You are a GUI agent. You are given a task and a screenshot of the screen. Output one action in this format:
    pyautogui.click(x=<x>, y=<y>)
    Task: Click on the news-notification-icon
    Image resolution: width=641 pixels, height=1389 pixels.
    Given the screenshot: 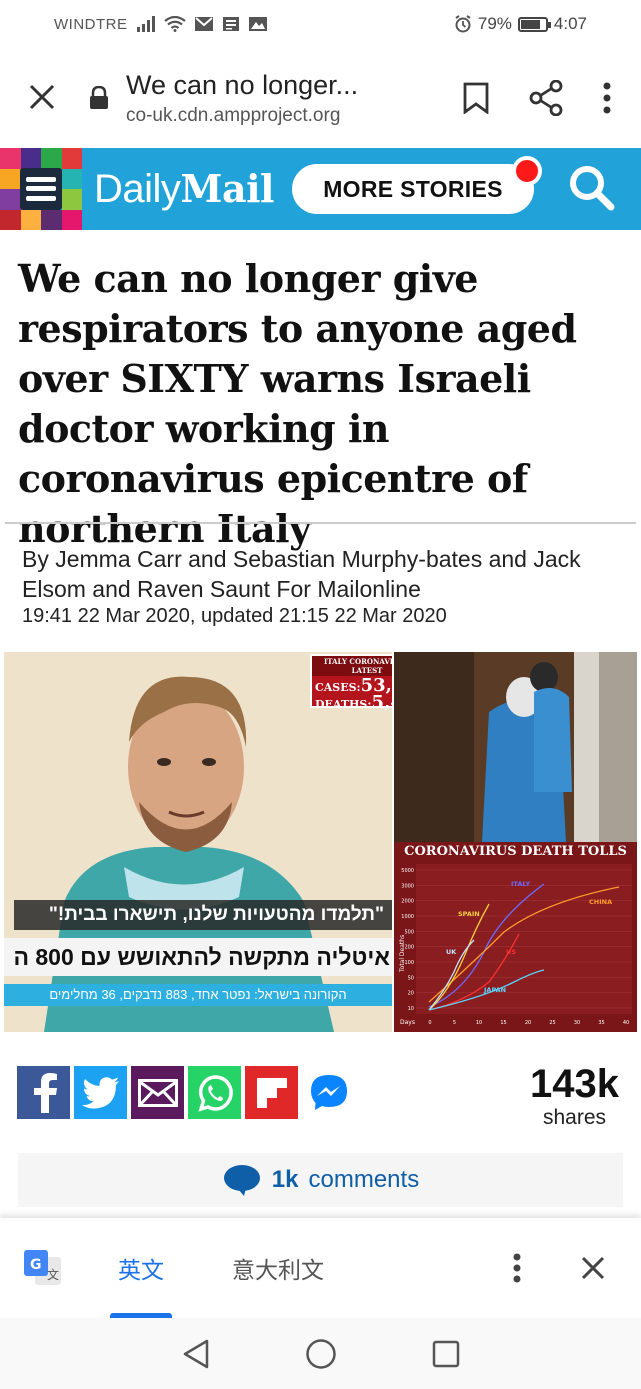 What is the action you would take?
    pyautogui.click(x=230, y=24)
    